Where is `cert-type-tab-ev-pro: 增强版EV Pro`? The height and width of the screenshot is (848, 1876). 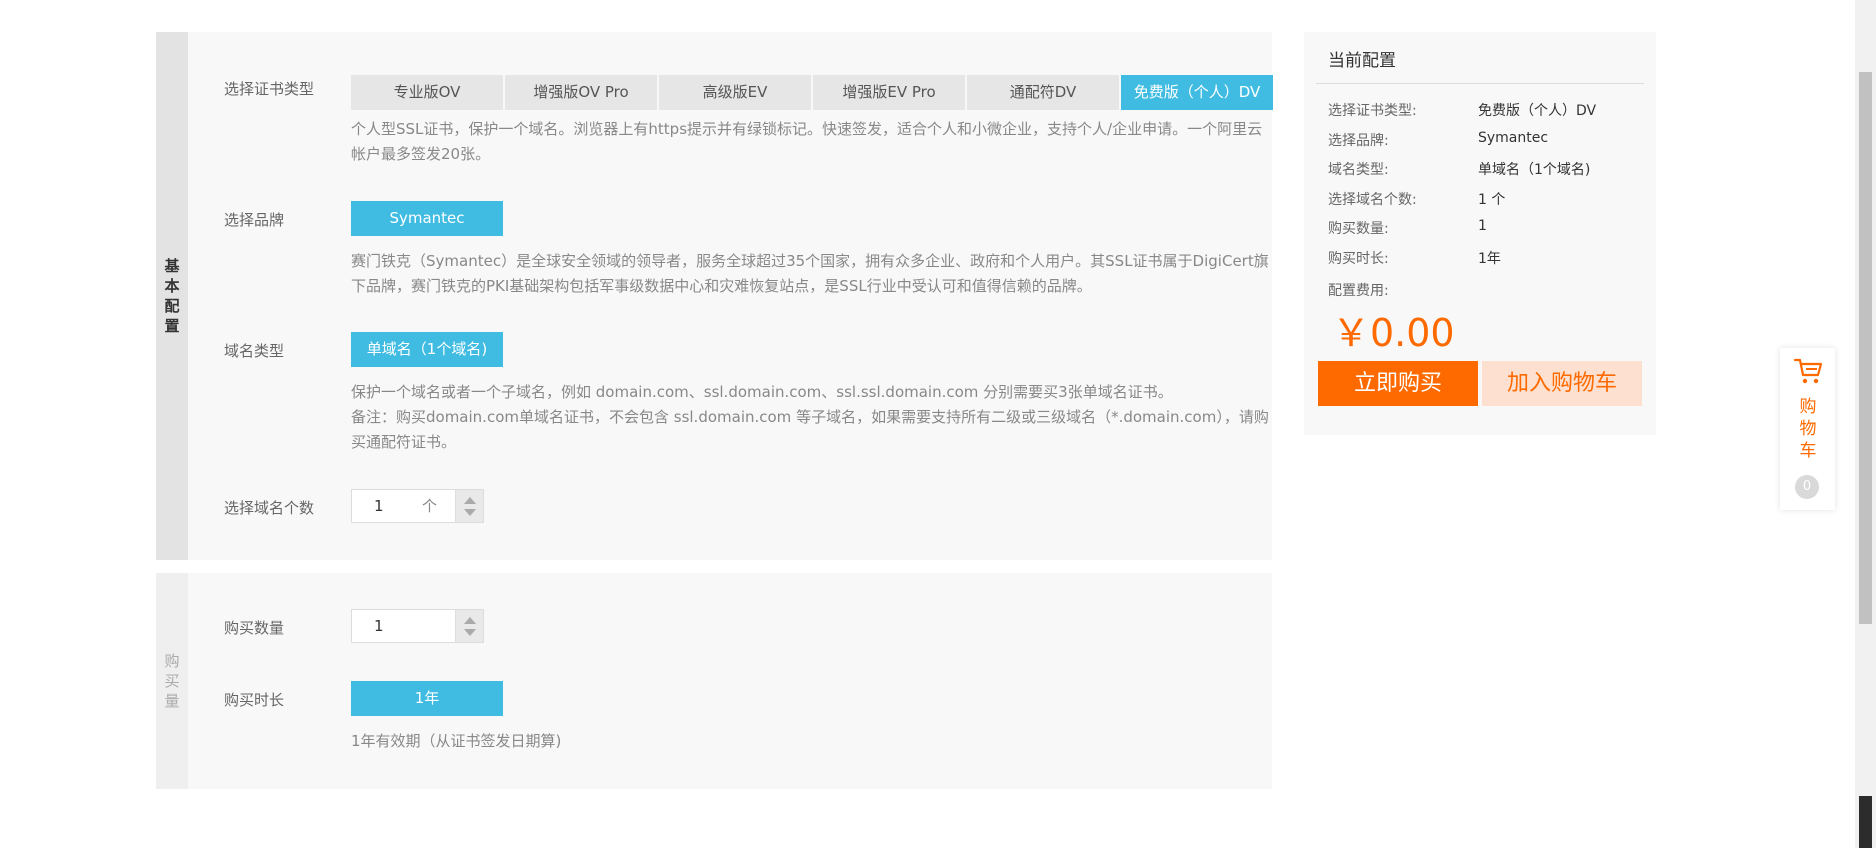
cert-type-tab-ev-pro: 增强版EV Pro is located at coordinates (889, 92).